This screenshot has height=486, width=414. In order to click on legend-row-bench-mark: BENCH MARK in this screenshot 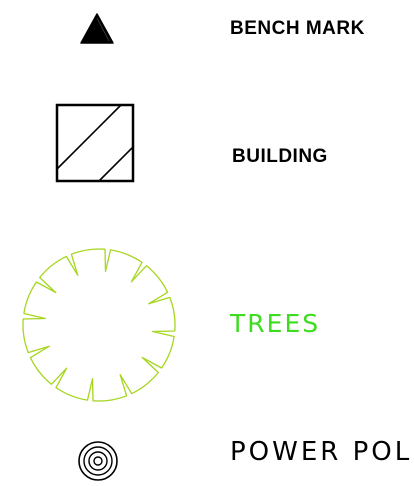, I will do `click(207, 30)`.